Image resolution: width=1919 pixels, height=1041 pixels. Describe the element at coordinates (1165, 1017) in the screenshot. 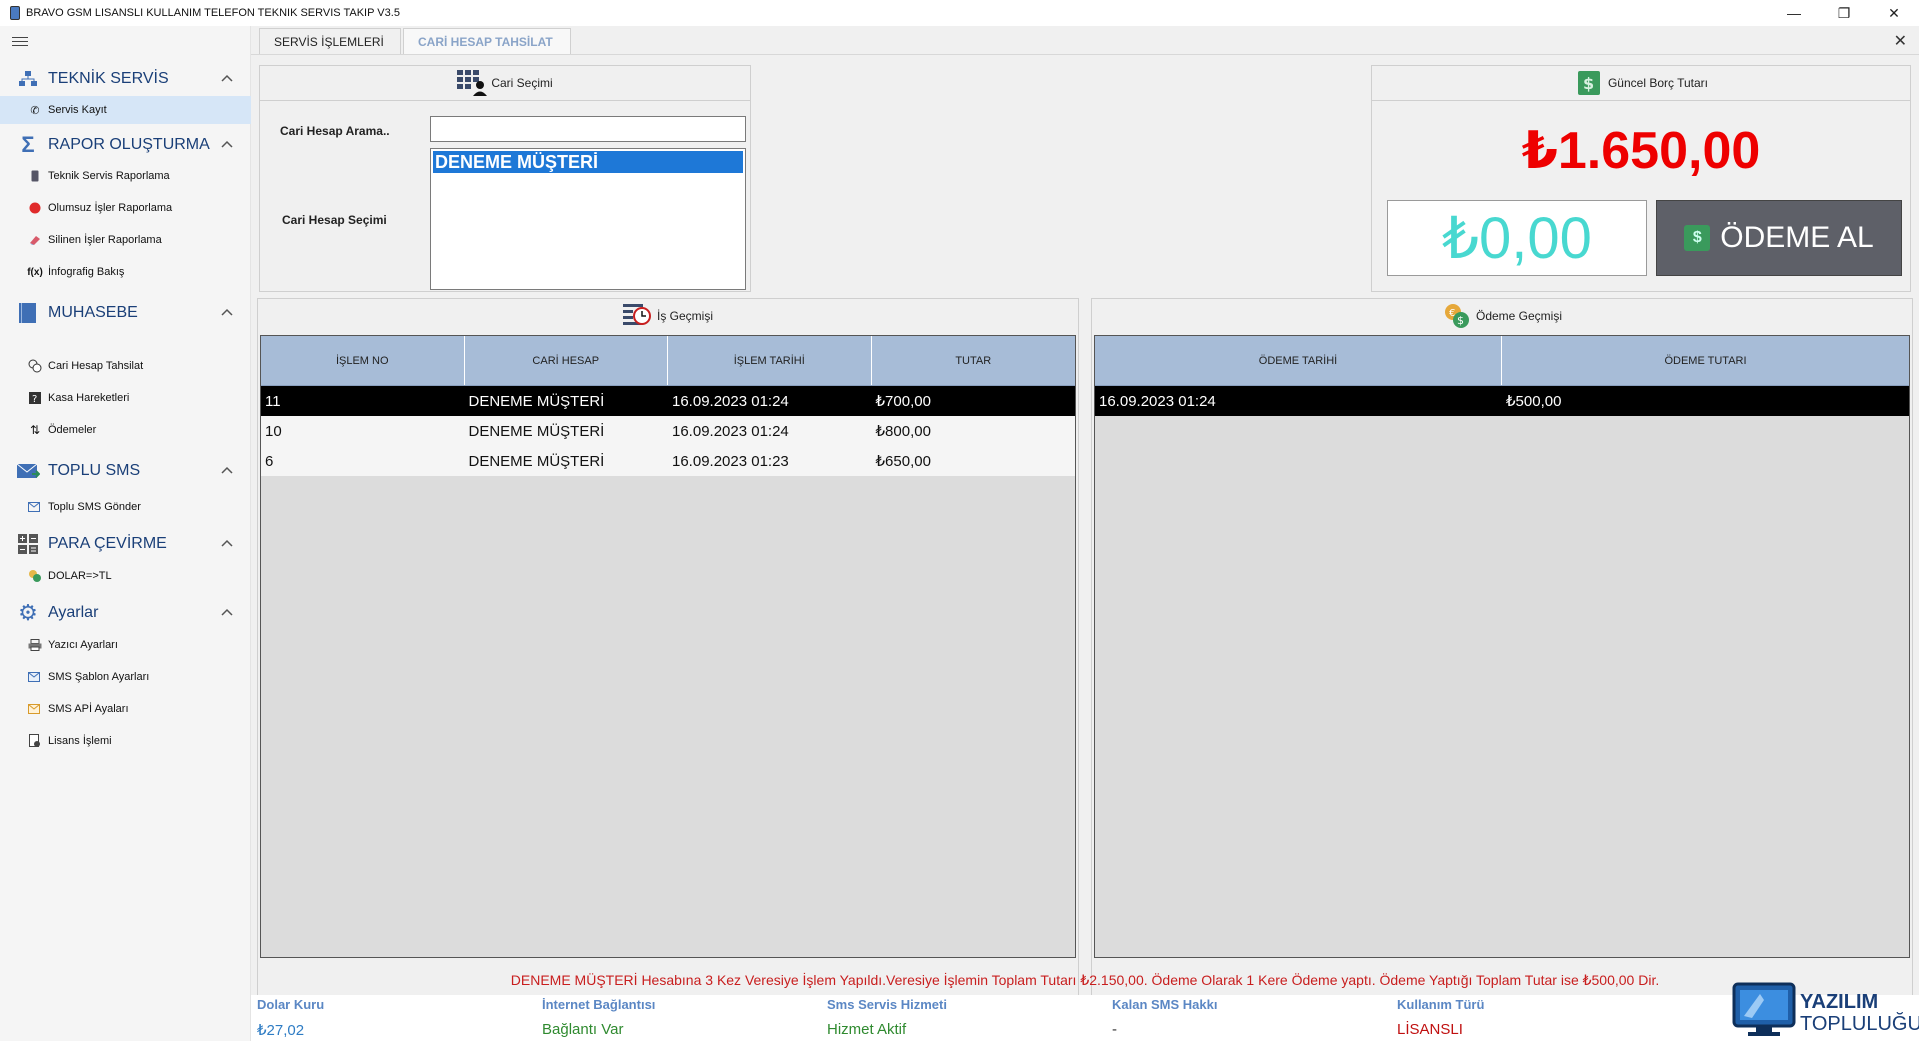

I see `status-remaining-sms: Kalan SMS Hakkı -` at that location.